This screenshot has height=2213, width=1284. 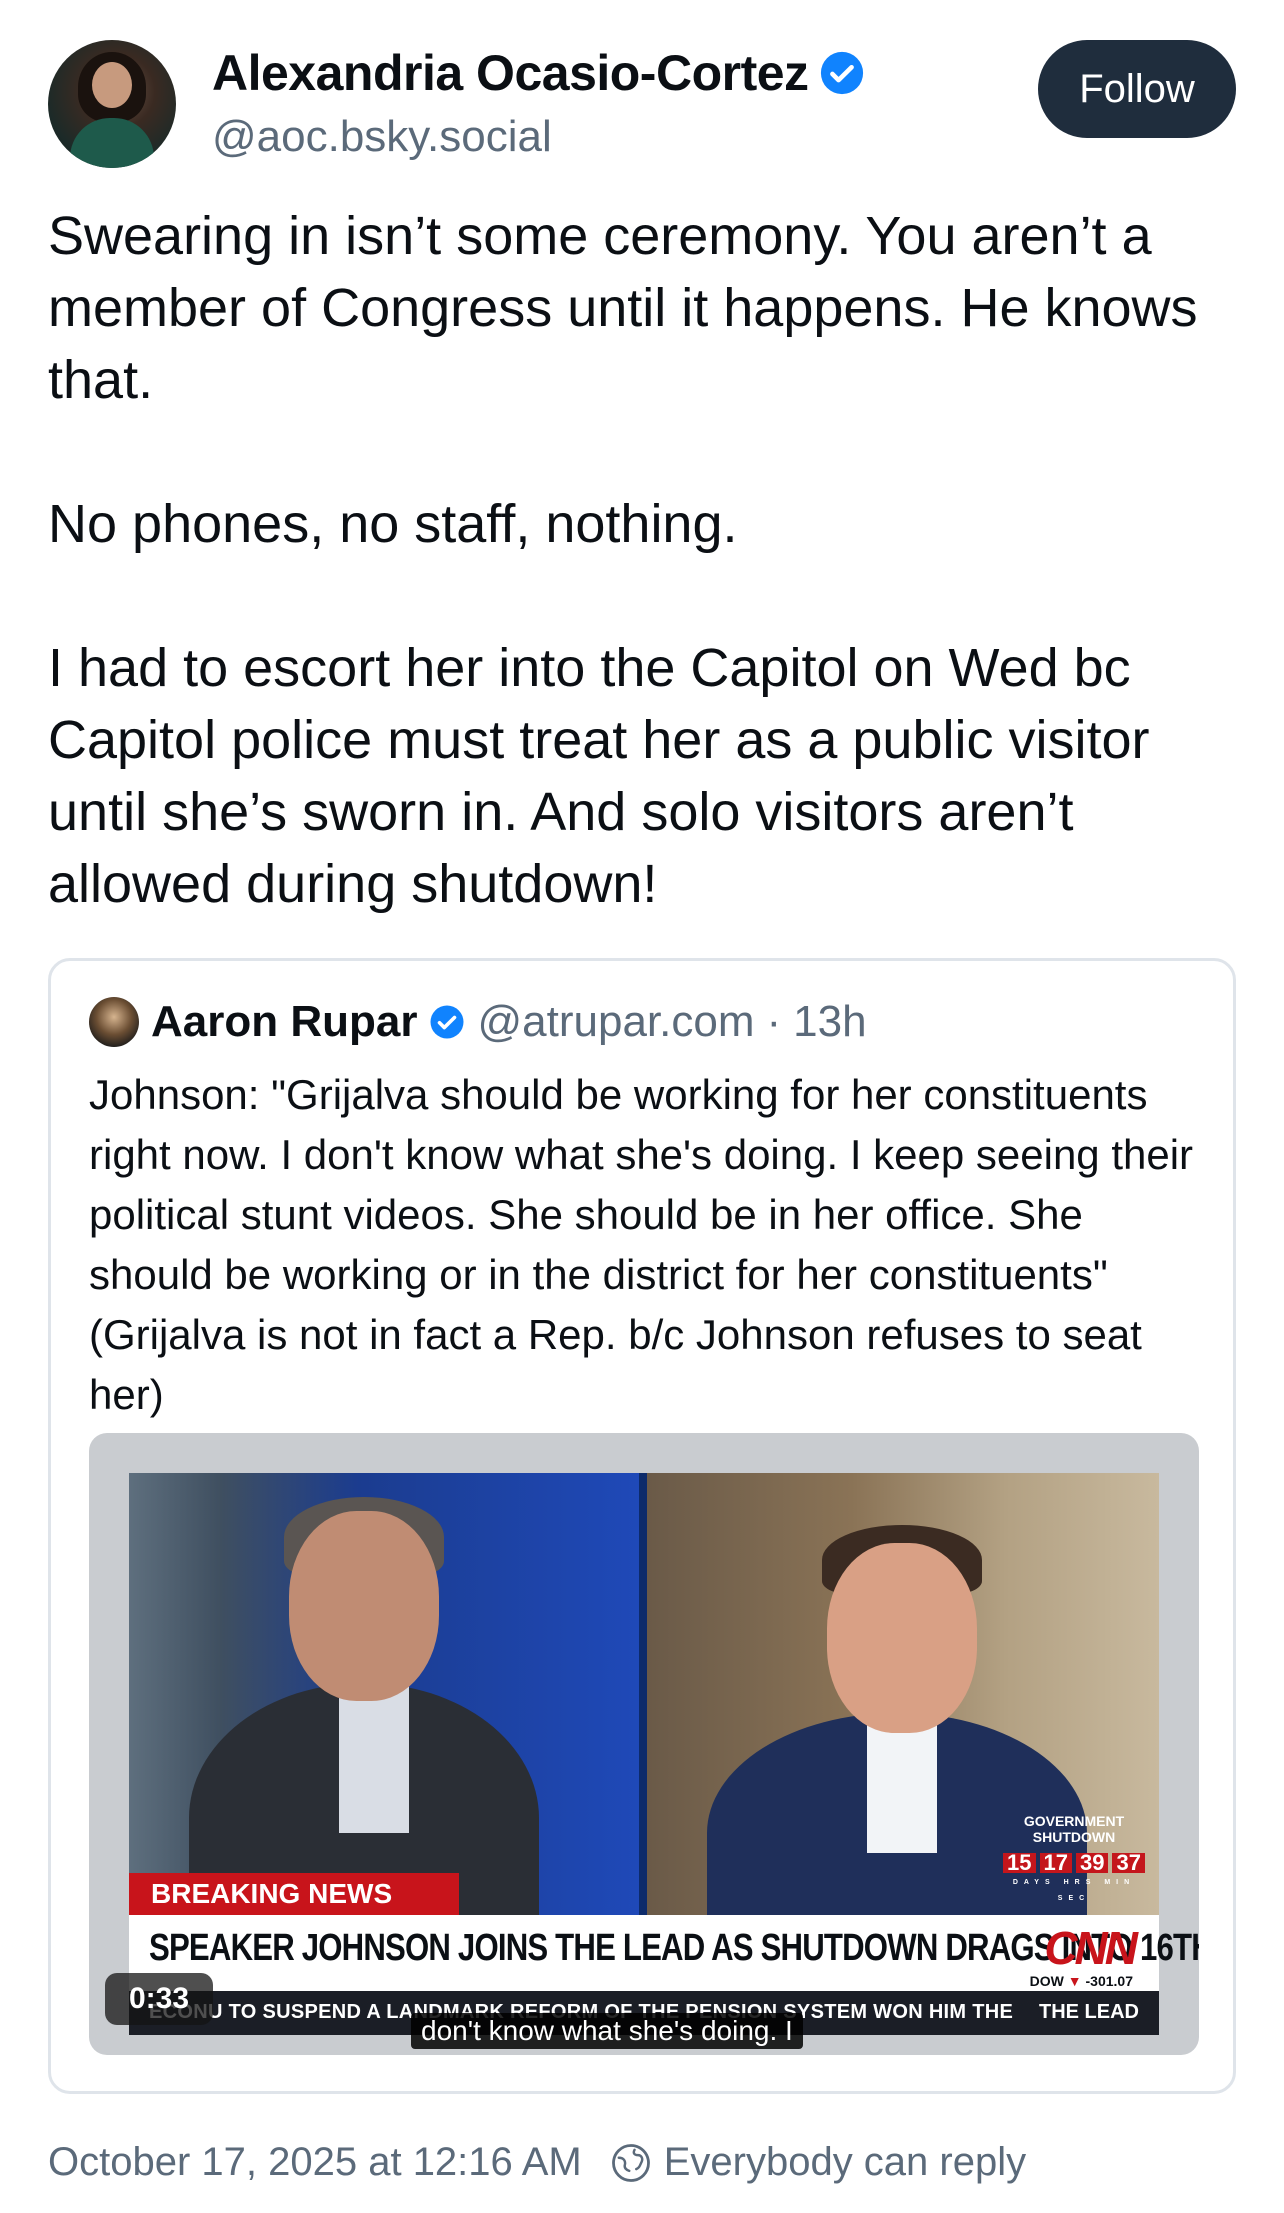 I want to click on author-name-row: Alexandria Ocasio-Cortez, so click(x=538, y=73).